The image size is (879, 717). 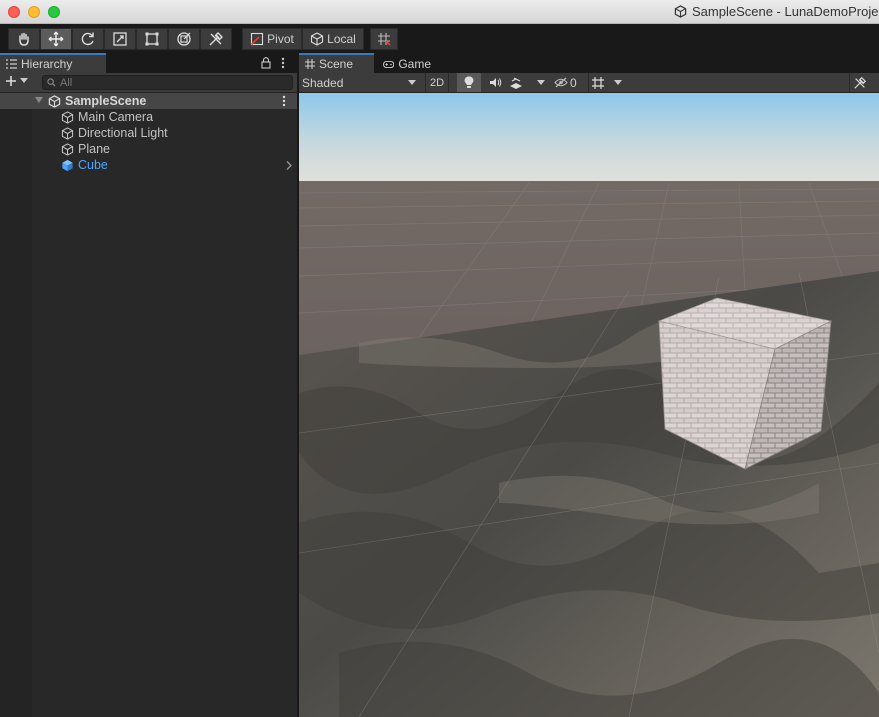 I want to click on tab-game: Game, so click(x=407, y=63).